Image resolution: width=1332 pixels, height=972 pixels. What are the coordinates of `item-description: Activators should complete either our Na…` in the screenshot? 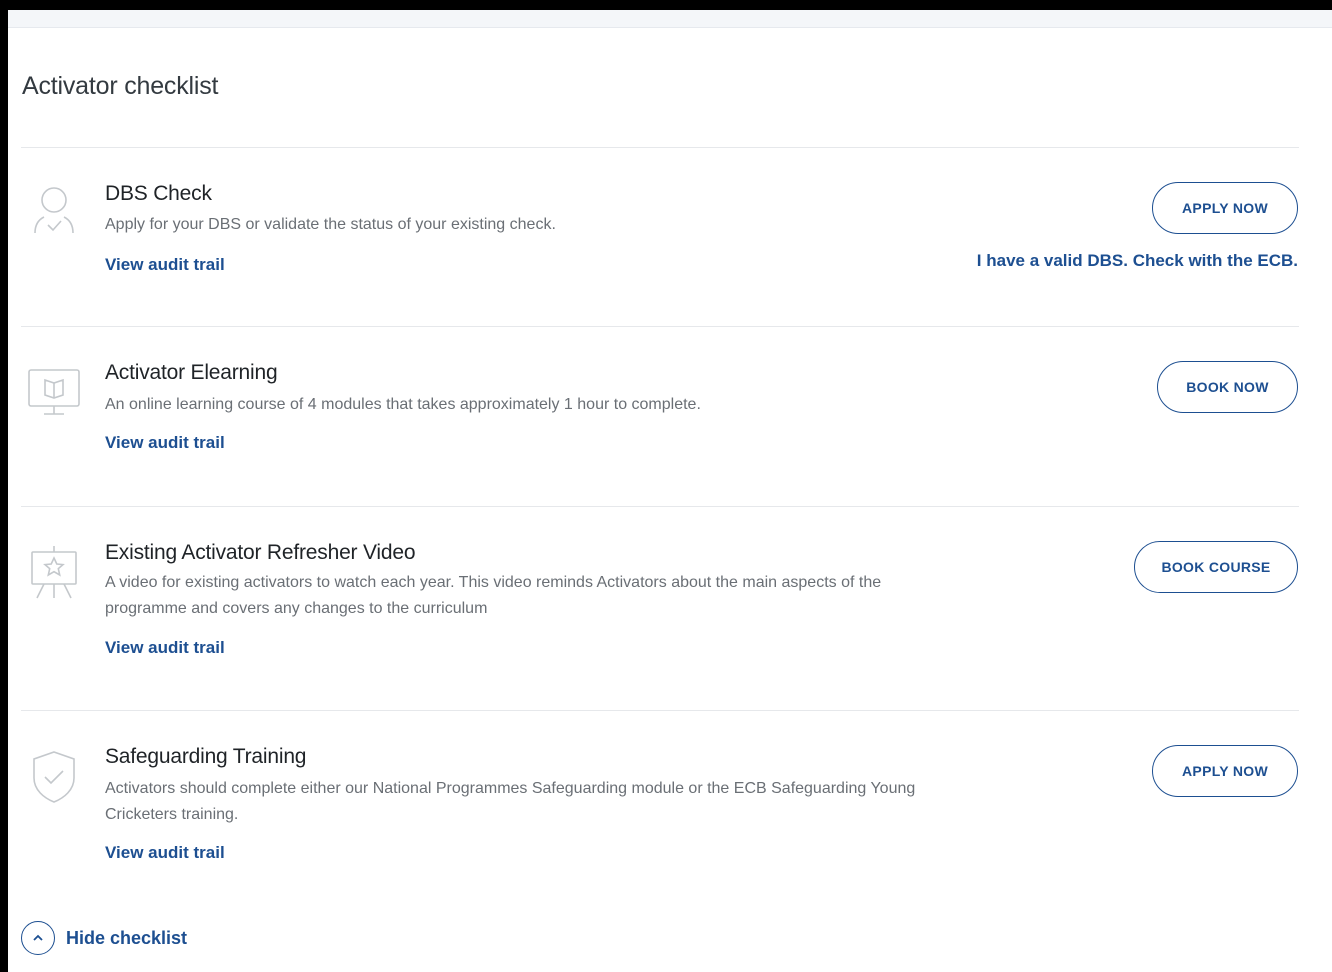 It's located at (510, 801).